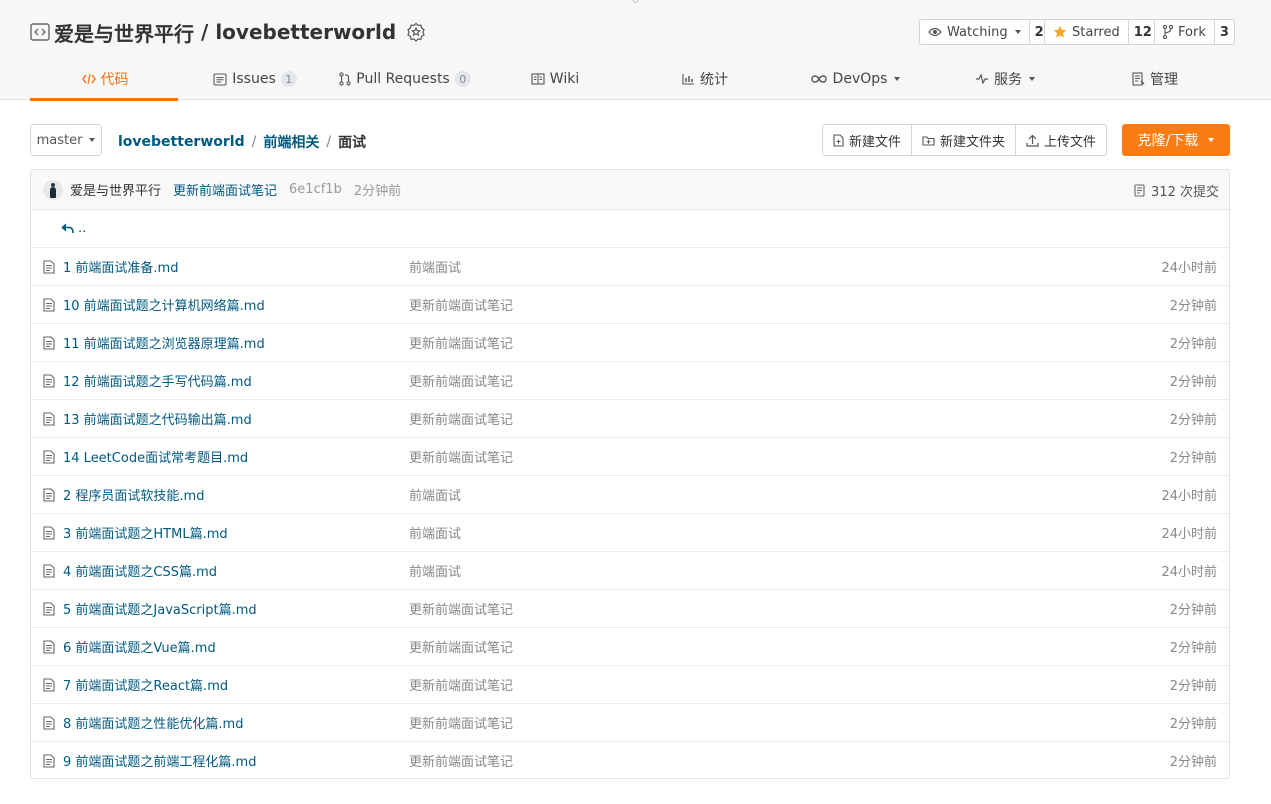 The width and height of the screenshot is (1271, 804). What do you see at coordinates (305, 32) in the screenshot?
I see `repo-name-link: lovebetterworld` at bounding box center [305, 32].